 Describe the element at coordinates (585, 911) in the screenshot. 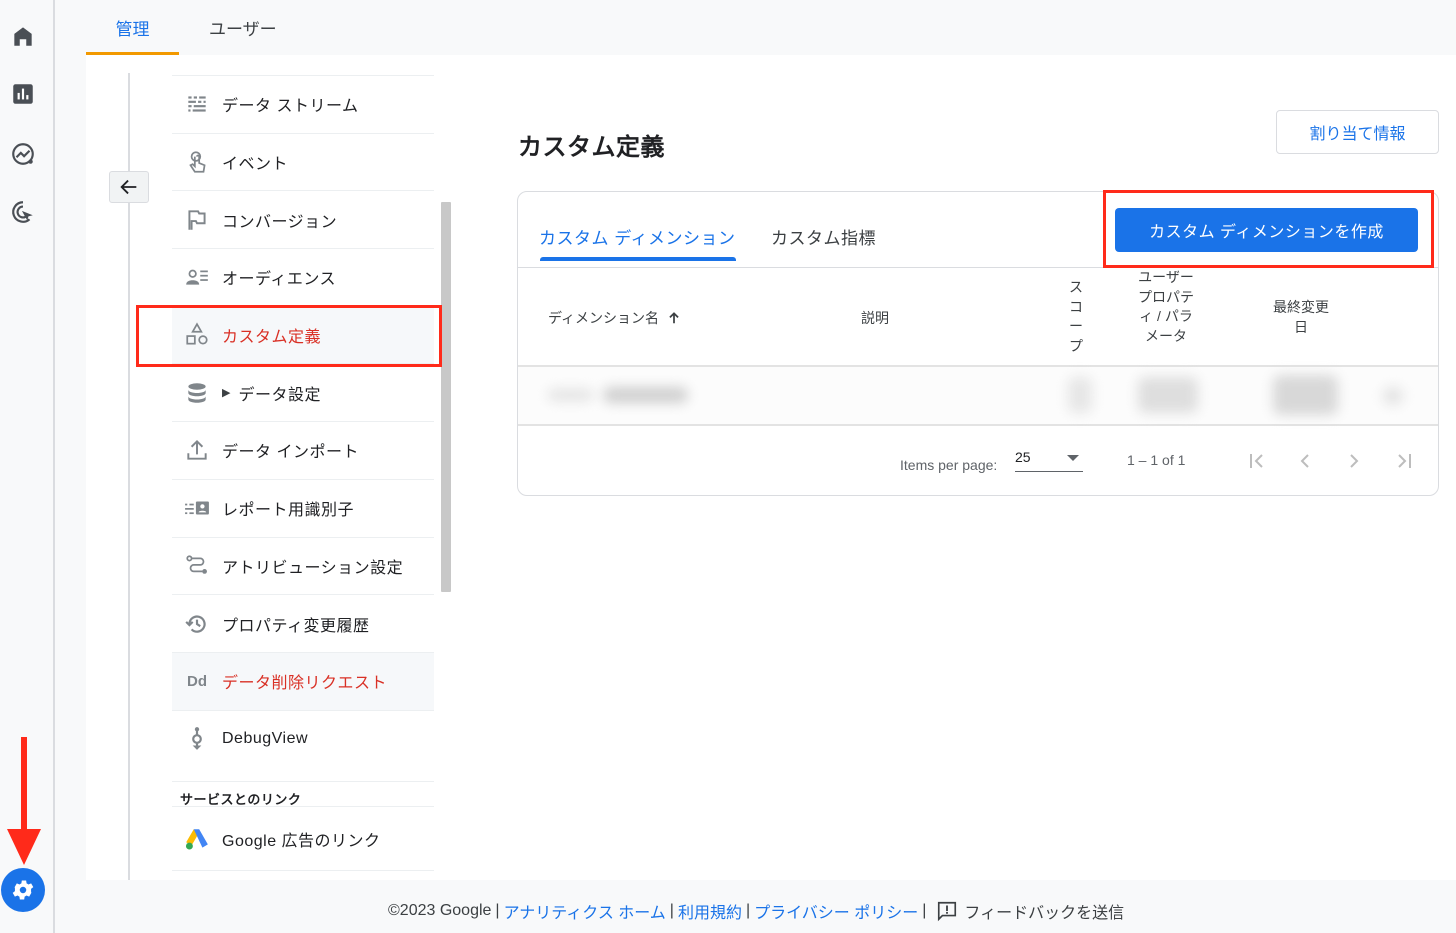

I see `footer-link-analytics-home: アナリティクス ホーム` at that location.